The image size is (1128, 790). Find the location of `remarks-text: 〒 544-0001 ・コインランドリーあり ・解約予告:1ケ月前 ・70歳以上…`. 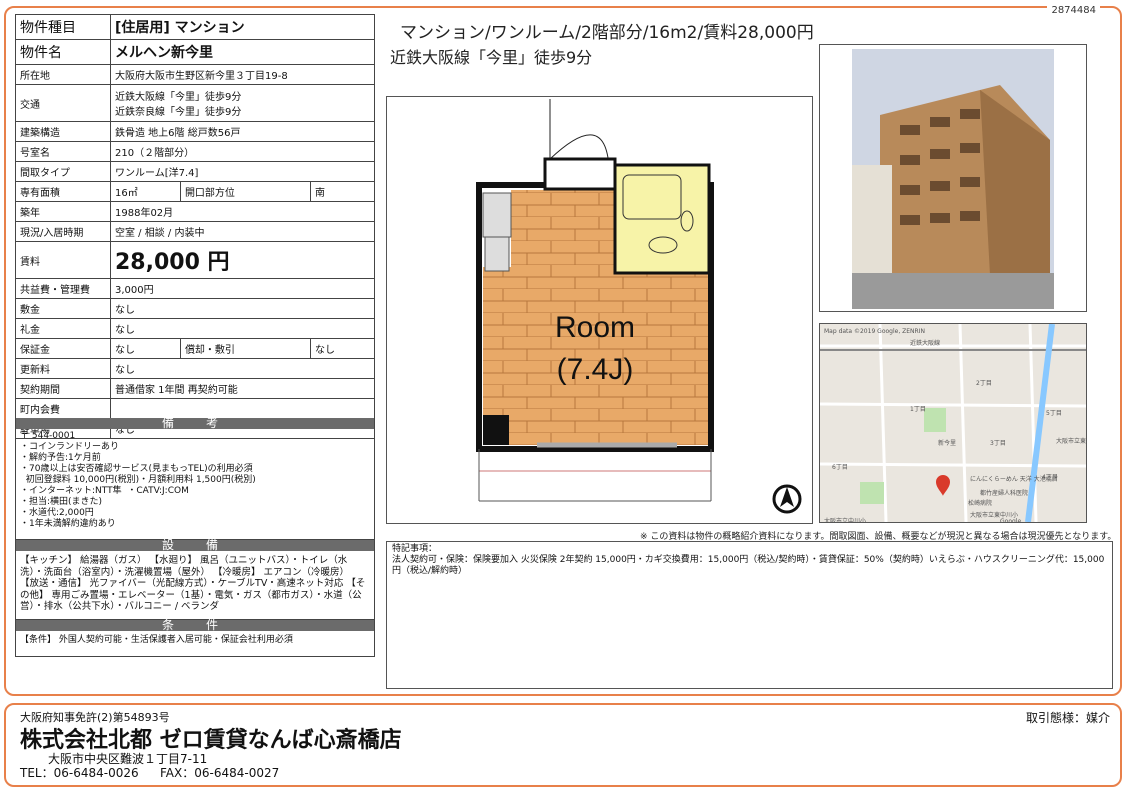

remarks-text: 〒 544-0001 ・コインランドリーあり ・解約予告:1ケ月前 ・70歳以上… is located at coordinates (138, 480).